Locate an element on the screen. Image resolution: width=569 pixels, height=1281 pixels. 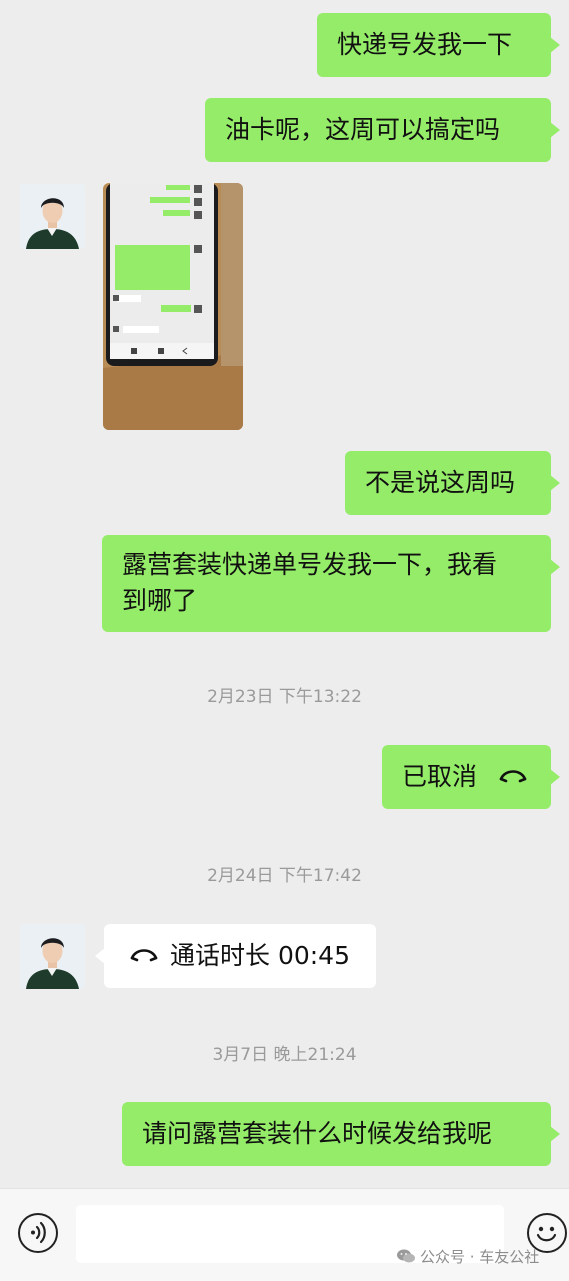
message-text: 快递号发我一下 is located at coordinates (425, 44).